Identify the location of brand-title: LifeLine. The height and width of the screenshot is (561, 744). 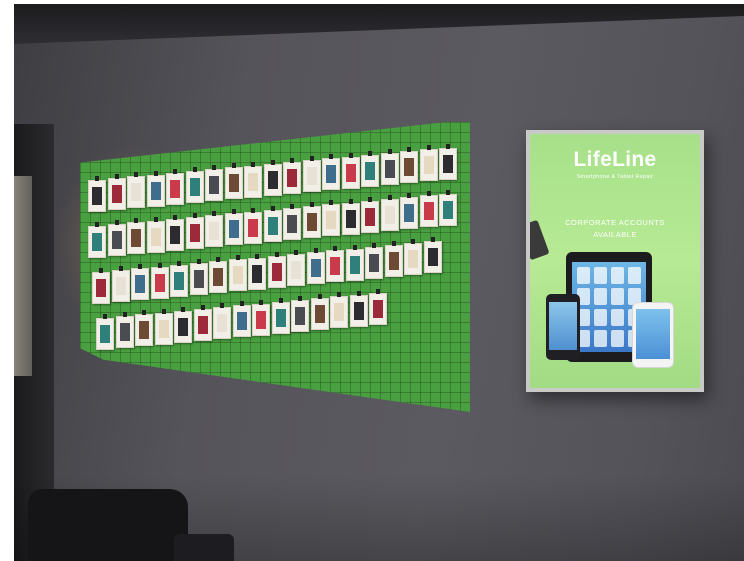
(615, 159).